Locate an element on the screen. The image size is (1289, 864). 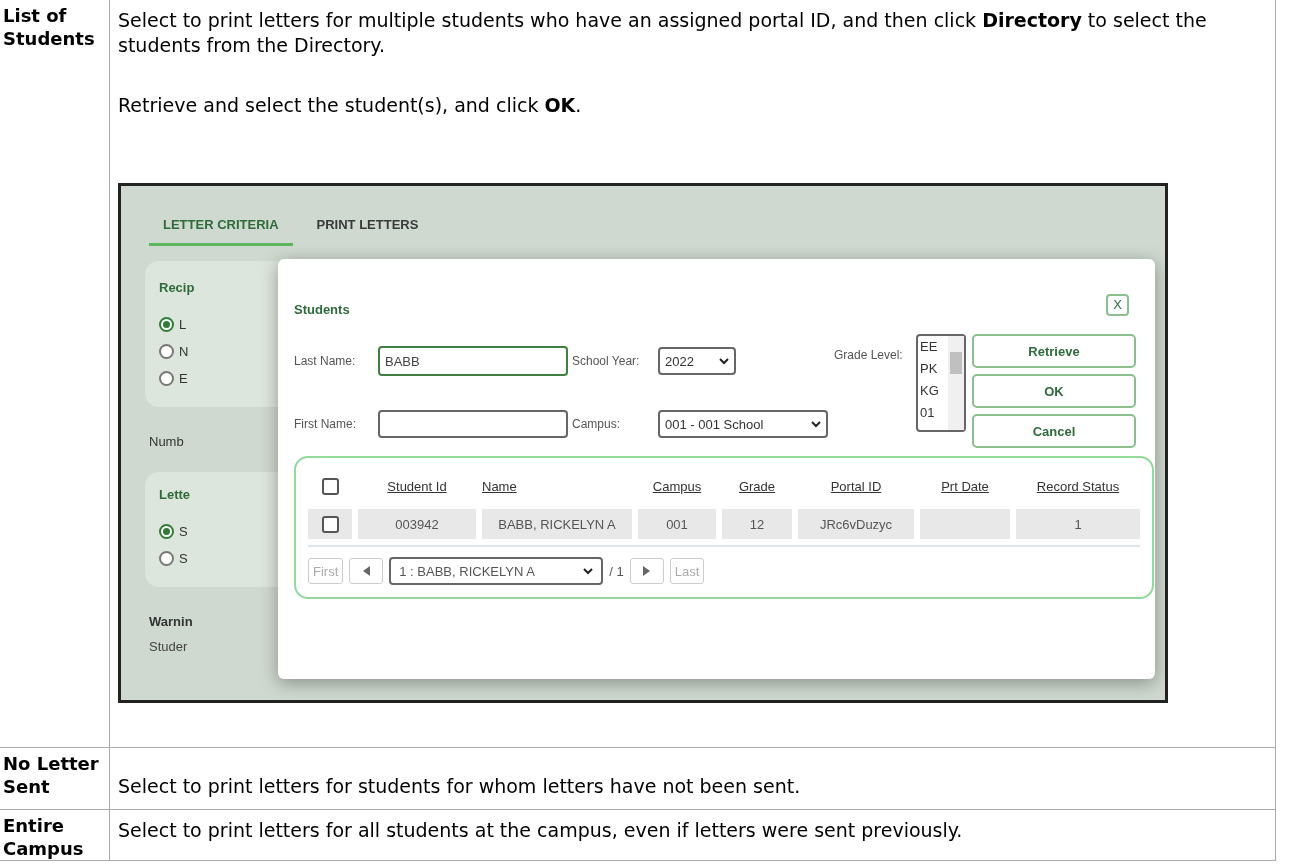
column-header: Campus is located at coordinates (677, 486).